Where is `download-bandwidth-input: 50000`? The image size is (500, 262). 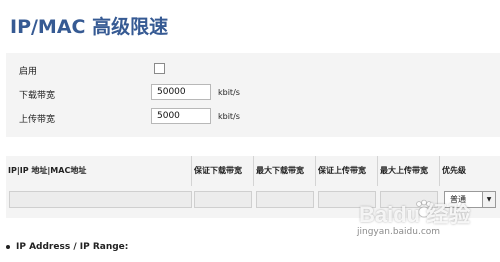
download-bandwidth-input: 50000 is located at coordinates (181, 92).